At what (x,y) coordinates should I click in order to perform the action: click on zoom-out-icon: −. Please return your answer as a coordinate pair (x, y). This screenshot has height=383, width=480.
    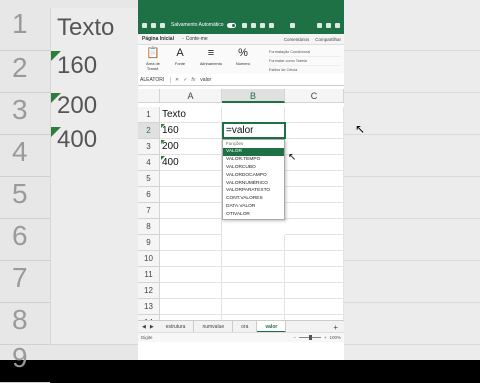
    Looking at the image, I should click on (294, 337).